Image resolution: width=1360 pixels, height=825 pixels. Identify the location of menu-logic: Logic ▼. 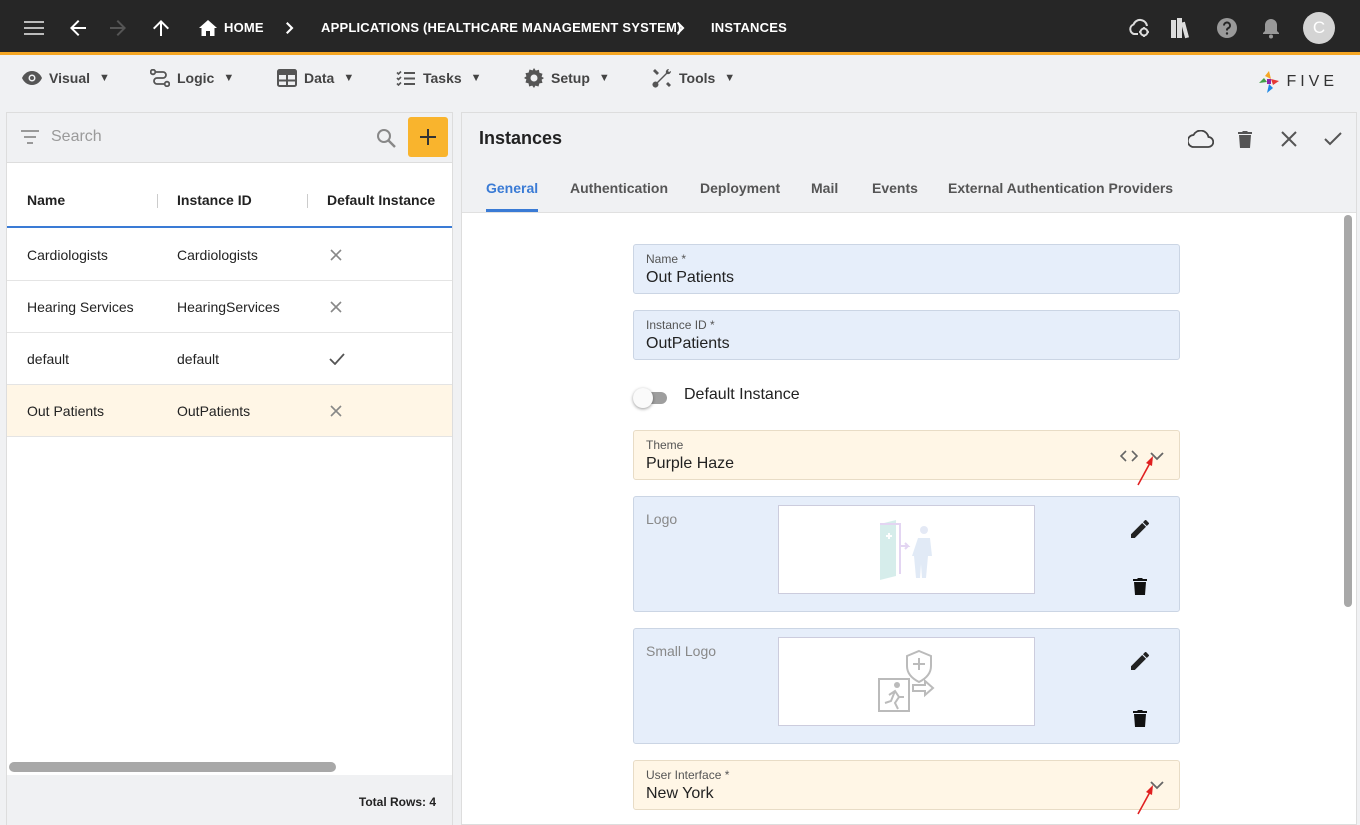
(192, 78).